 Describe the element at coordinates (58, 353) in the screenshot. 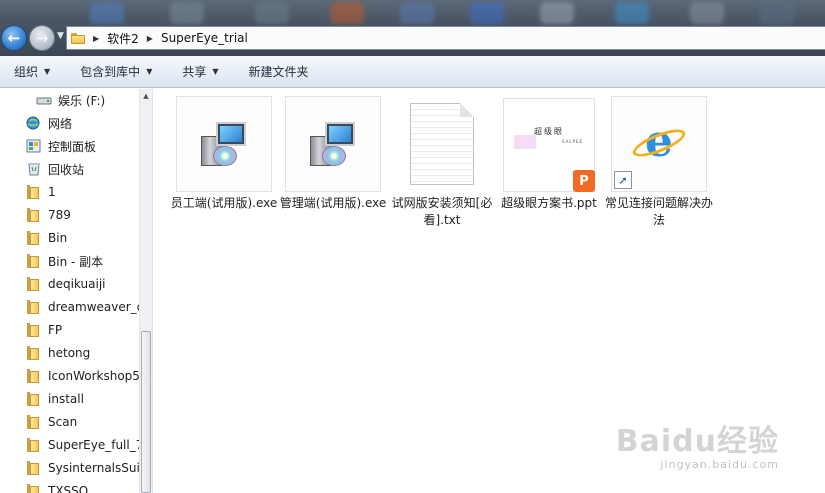

I see `nav-item-folder: hetong` at that location.